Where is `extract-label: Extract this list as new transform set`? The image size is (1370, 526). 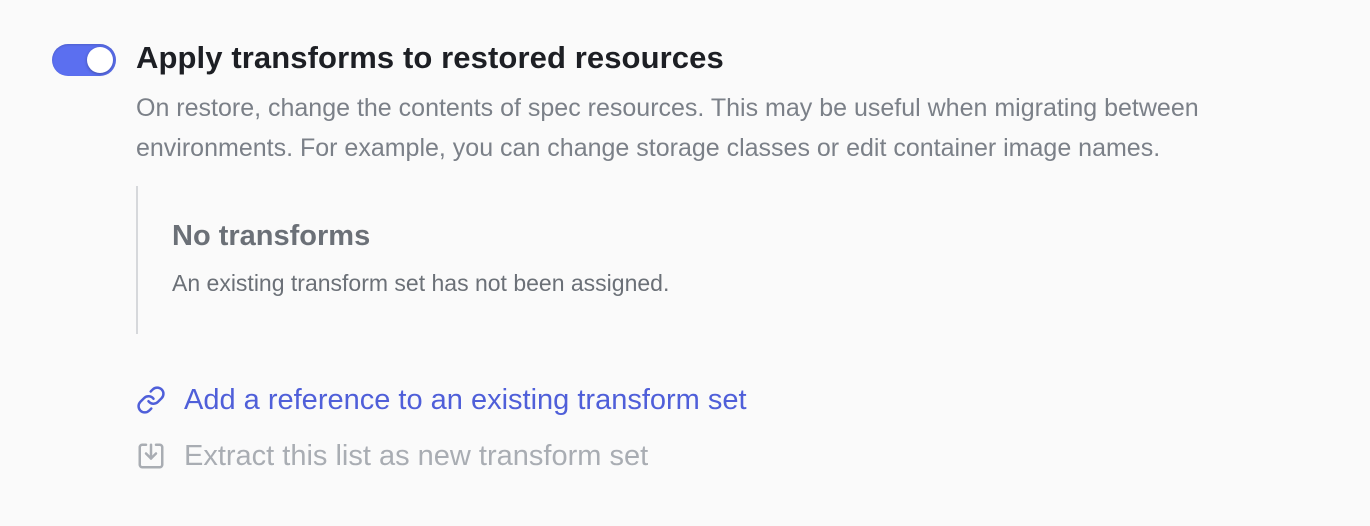
extract-label: Extract this list as new transform set is located at coordinates (416, 455).